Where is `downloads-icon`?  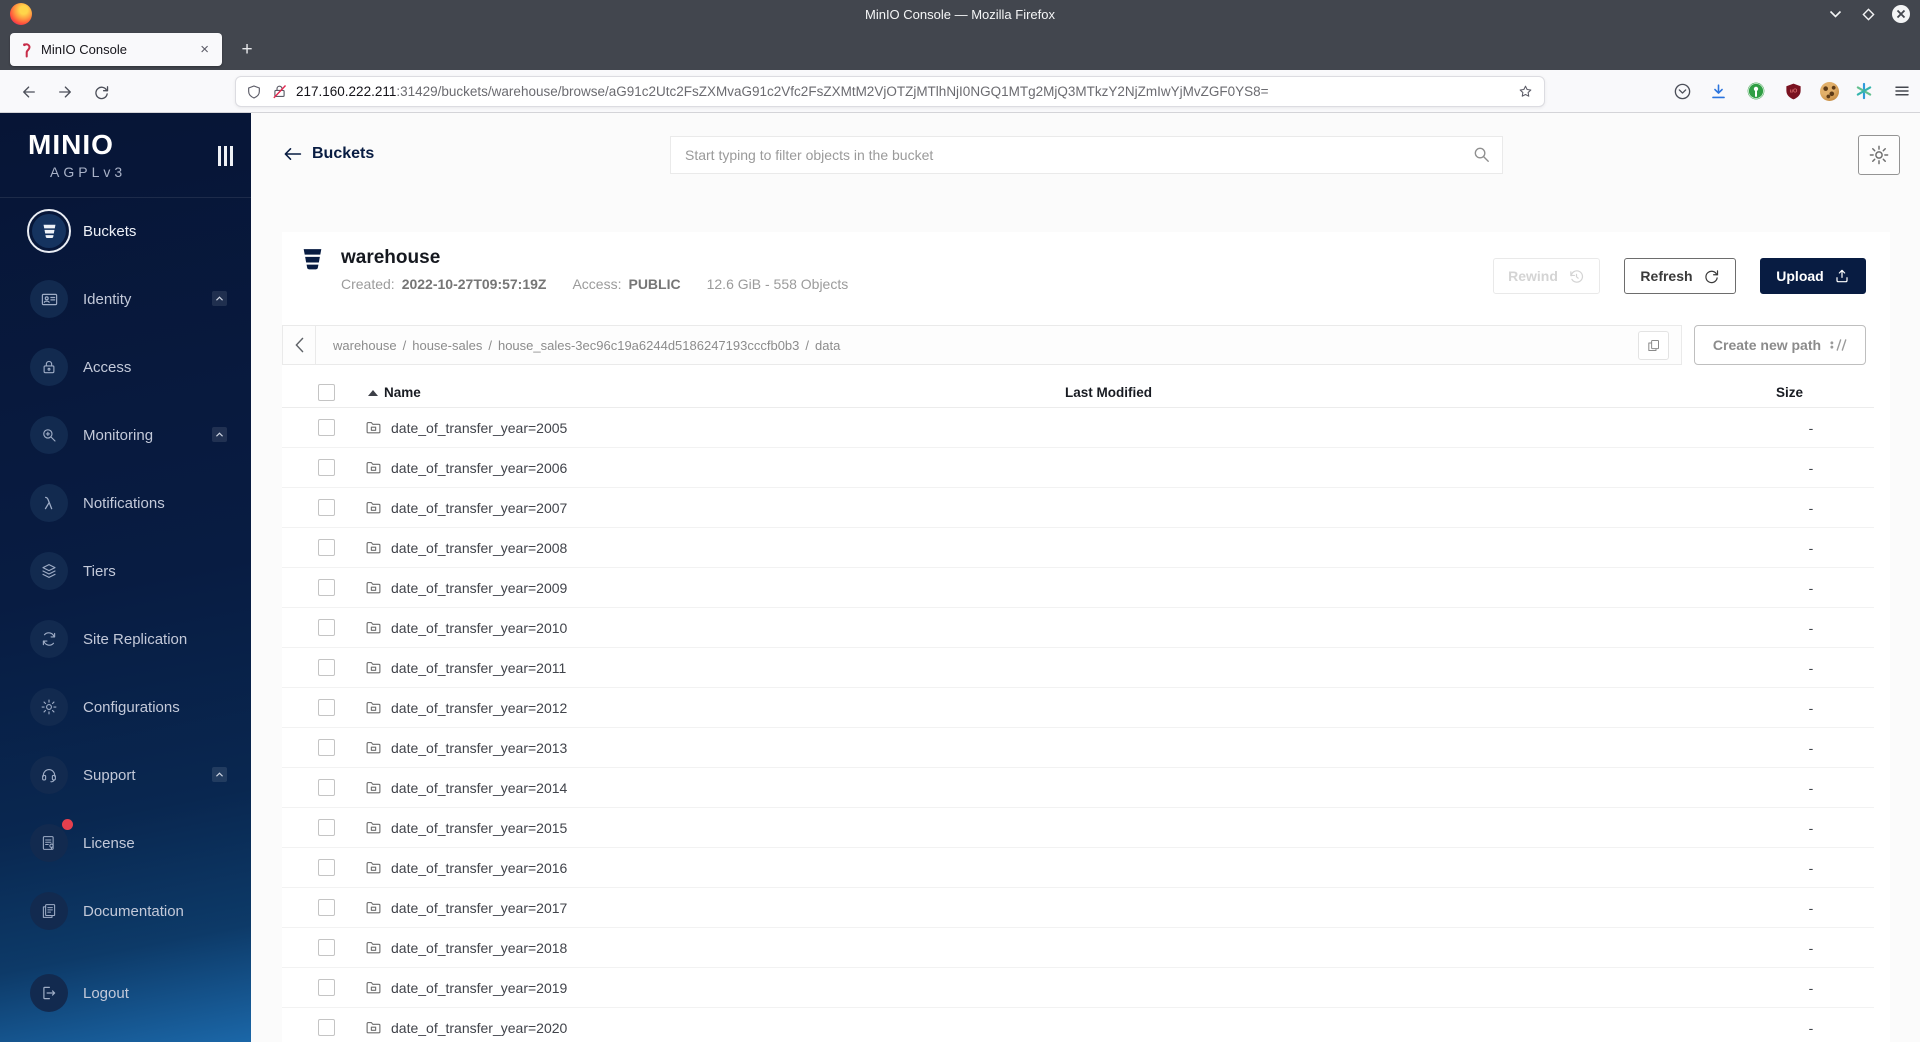
downloads-icon is located at coordinates (1718, 91).